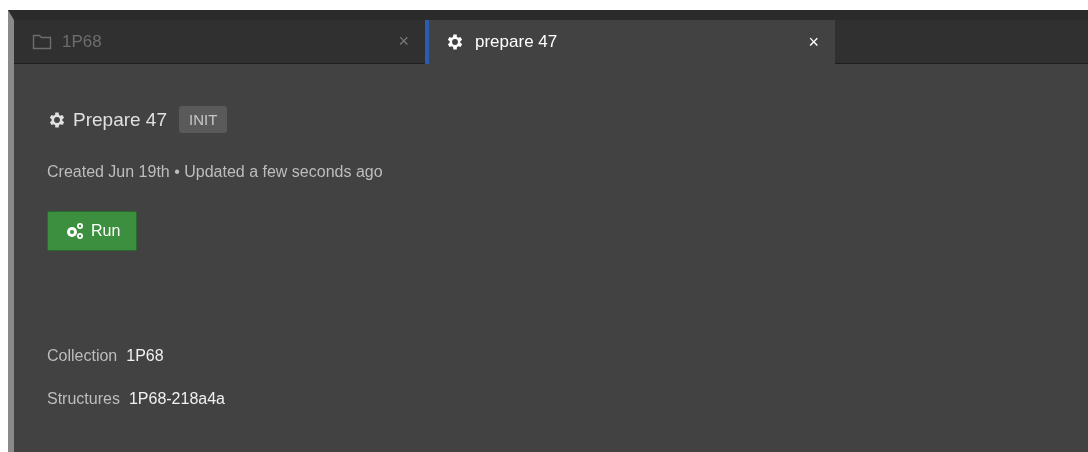 The image size is (1088, 452). I want to click on property-value: 1P68-218a4a, so click(176, 399).